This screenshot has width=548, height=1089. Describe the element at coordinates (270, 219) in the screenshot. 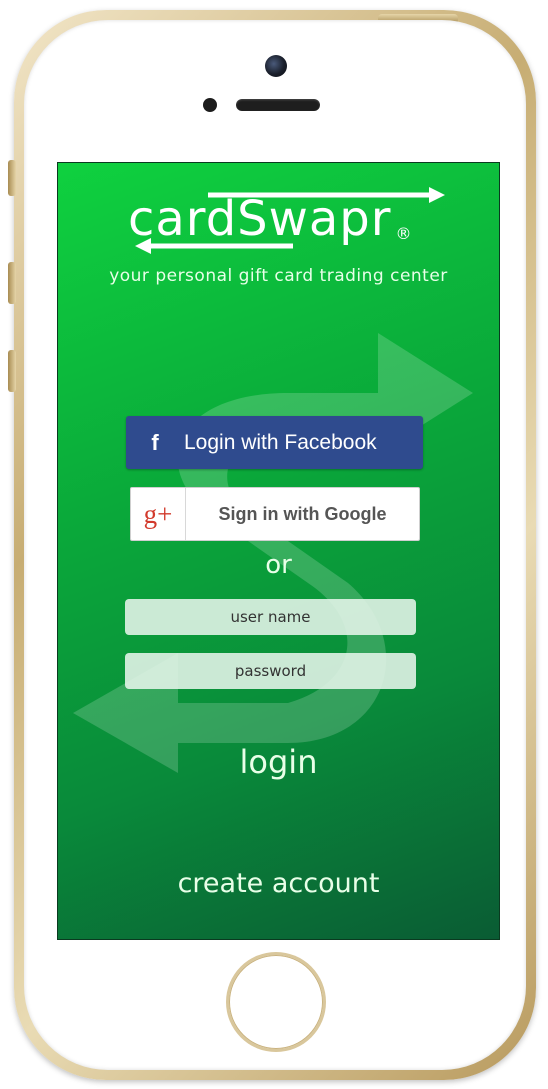

I see `logo-text: cardSwapr ®` at that location.